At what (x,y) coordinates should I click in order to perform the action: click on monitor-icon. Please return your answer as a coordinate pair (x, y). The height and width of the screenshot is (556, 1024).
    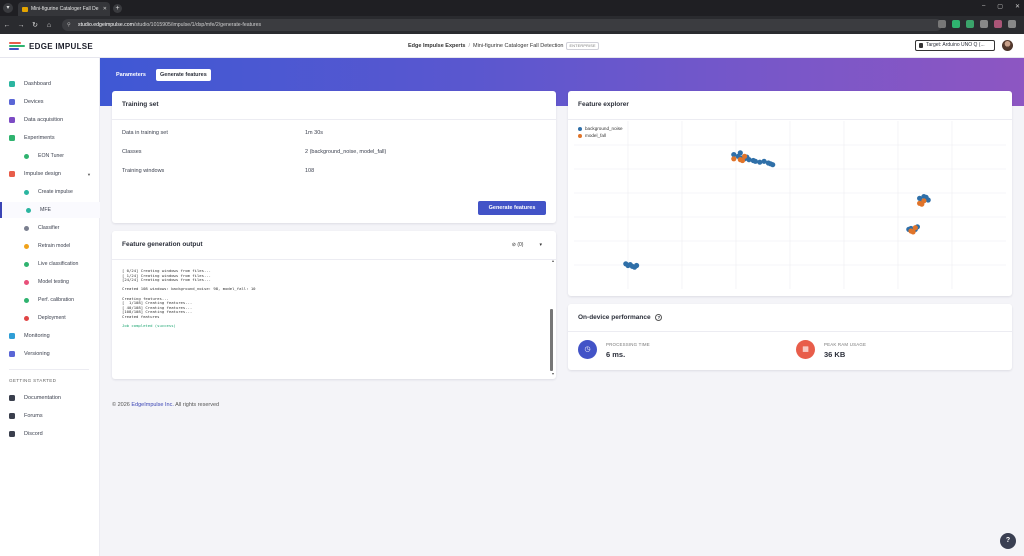
    Looking at the image, I should click on (12, 84).